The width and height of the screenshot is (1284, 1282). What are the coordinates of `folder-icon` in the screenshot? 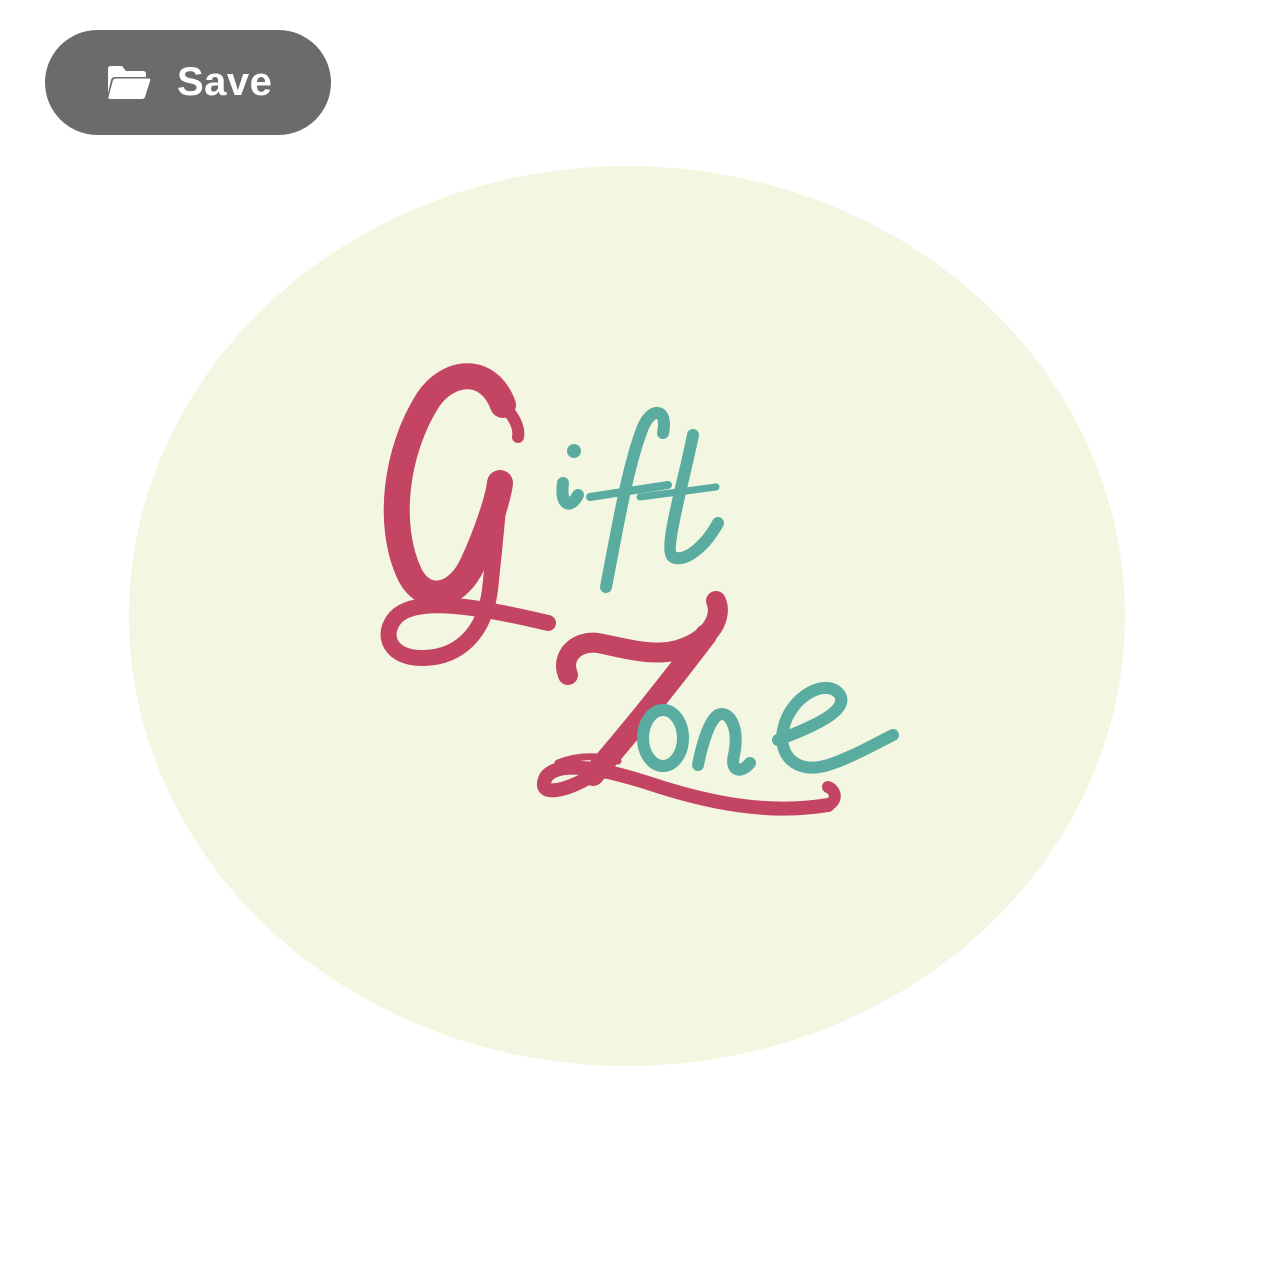 It's located at (129, 82).